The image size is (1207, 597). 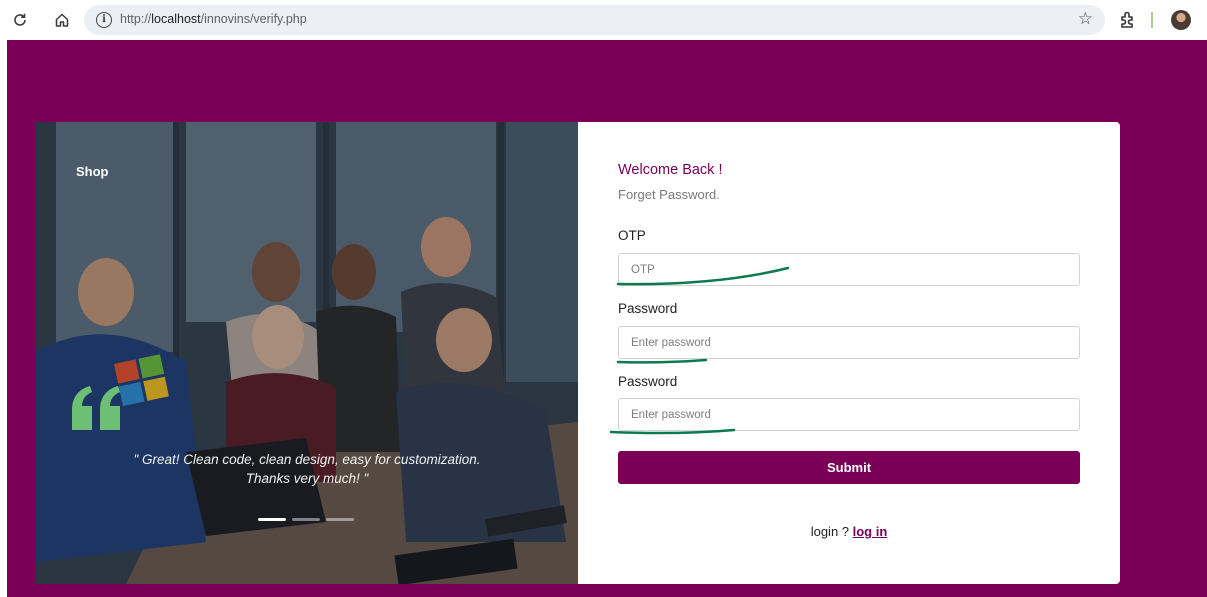 What do you see at coordinates (1085, 19) in the screenshot?
I see `star-icon: ☆` at bounding box center [1085, 19].